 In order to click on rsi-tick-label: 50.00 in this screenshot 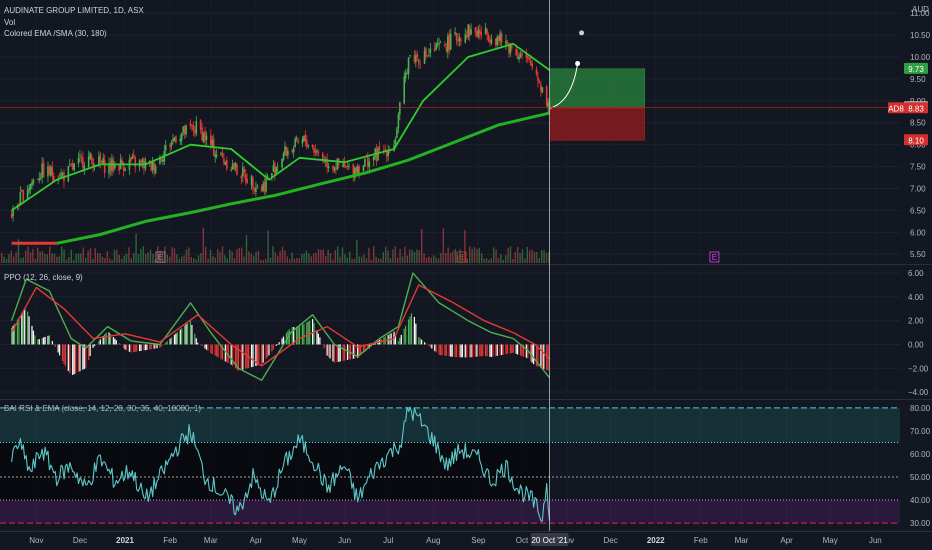, I will do `click(920, 477)`.